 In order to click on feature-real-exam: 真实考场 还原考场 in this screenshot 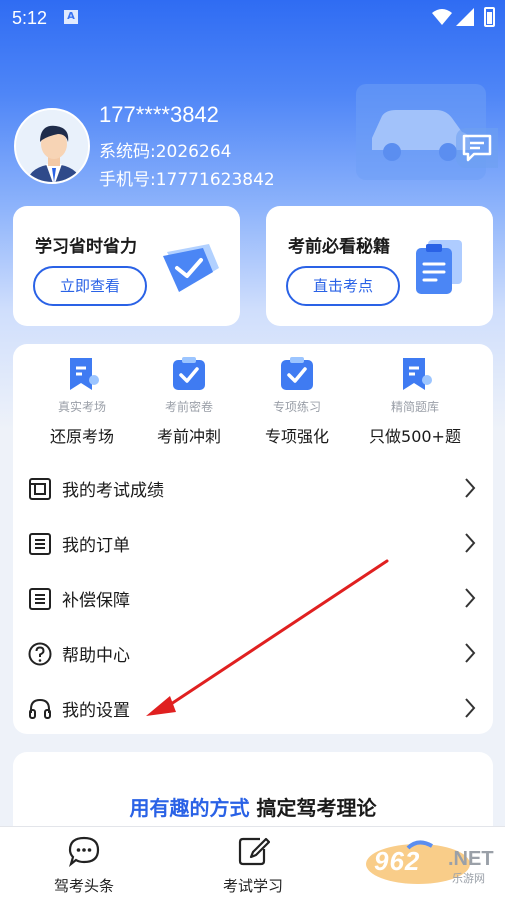, I will do `click(82, 401)`.